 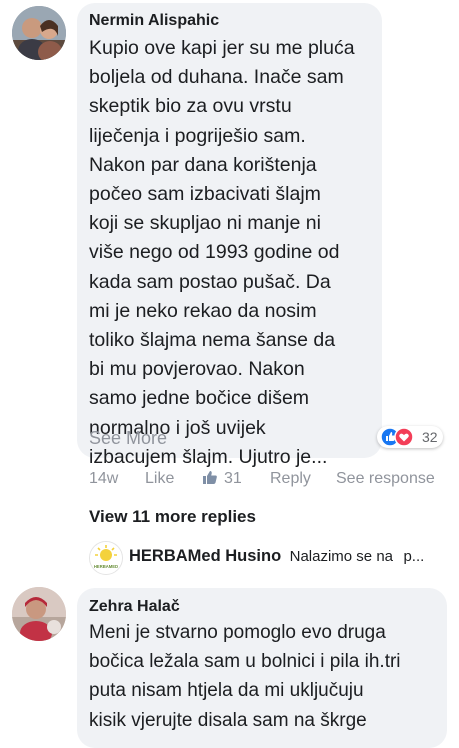 What do you see at coordinates (404, 437) in the screenshot?
I see `love-reaction-icon` at bounding box center [404, 437].